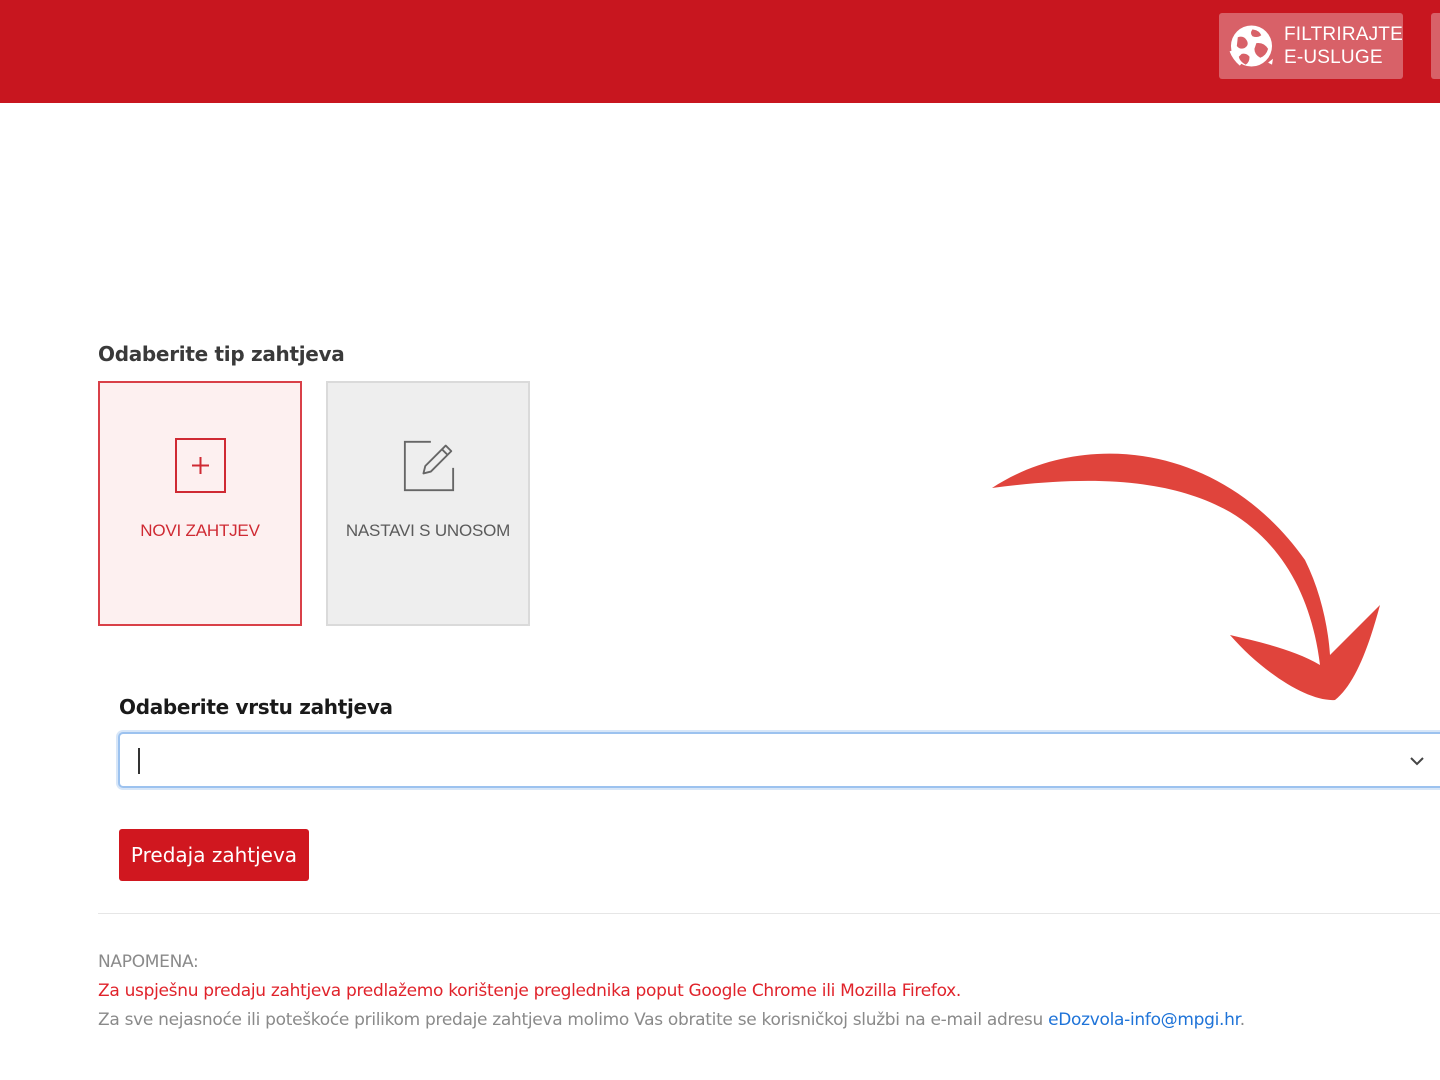 This screenshot has height=1080, width=1440. Describe the element at coordinates (428, 530) in the screenshot. I see `tile-continue-label: NASTAVI S UNOSOM` at that location.